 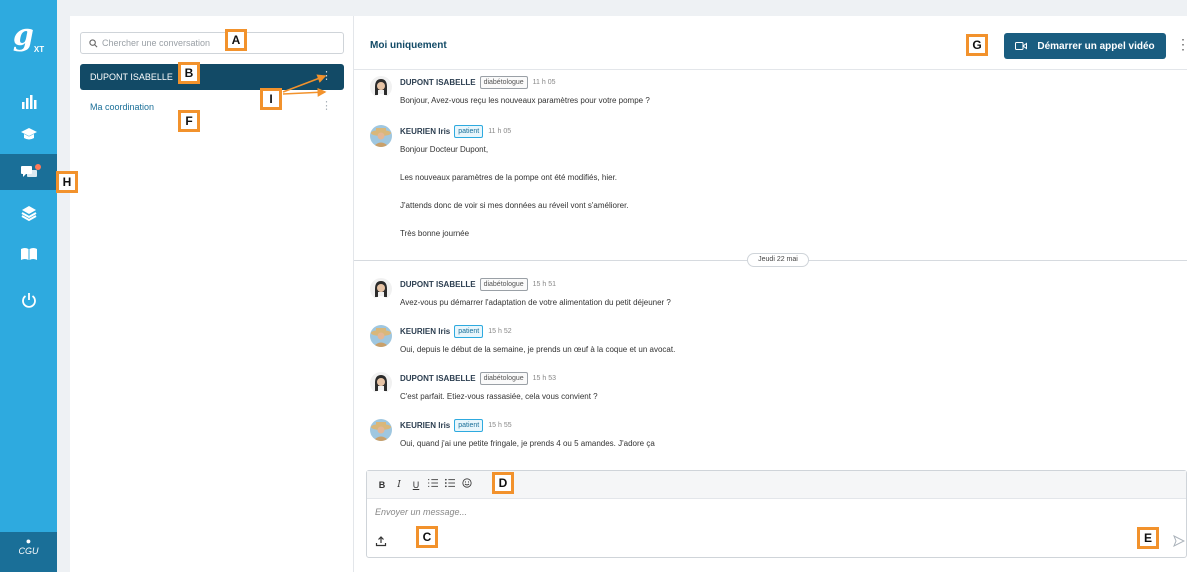 What do you see at coordinates (778, 260) in the screenshot?
I see `date-separator: Jeudi 22 mai` at bounding box center [778, 260].